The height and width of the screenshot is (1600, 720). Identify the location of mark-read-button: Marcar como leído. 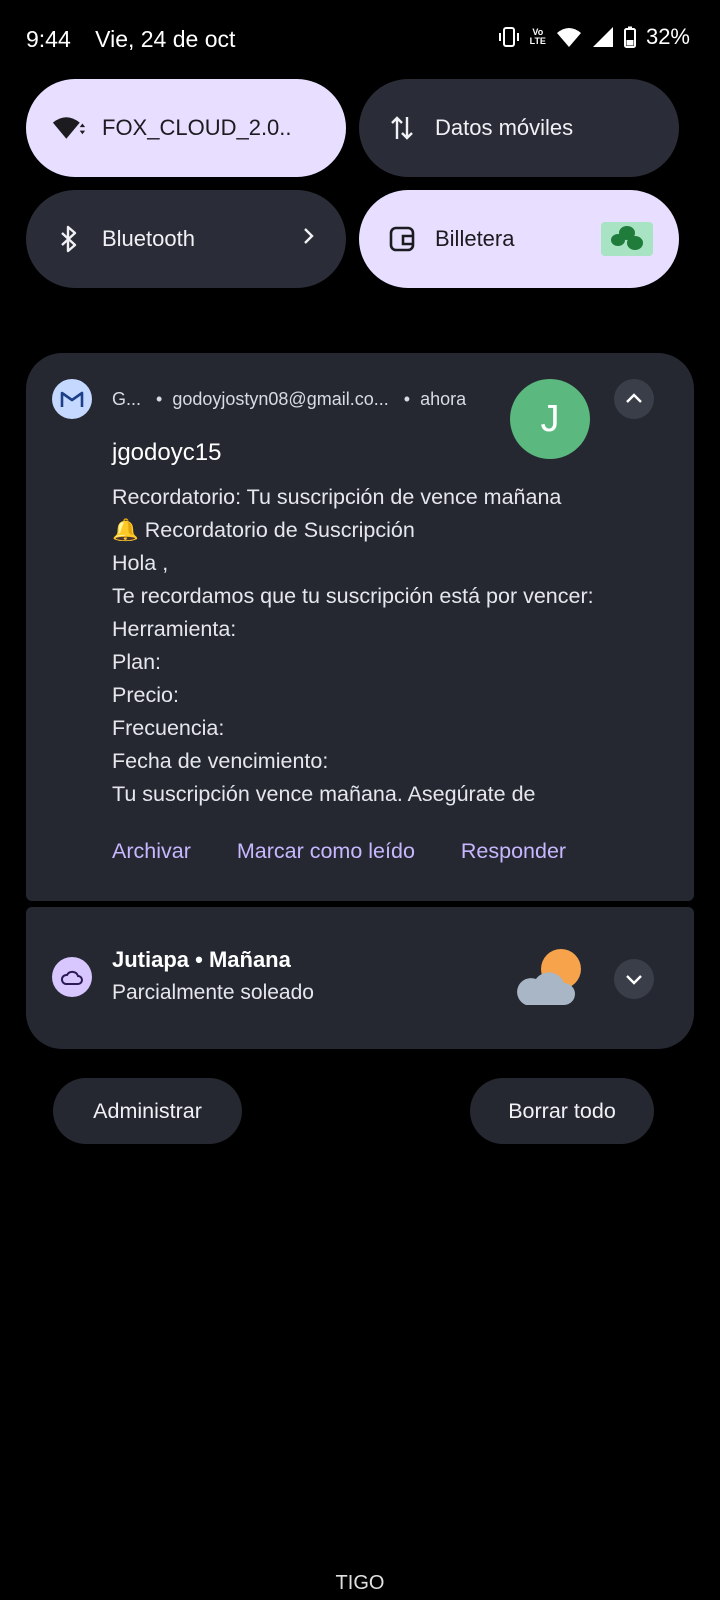
(326, 851).